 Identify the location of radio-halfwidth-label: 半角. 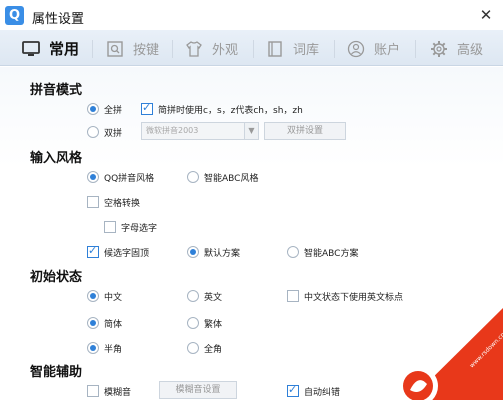
(113, 350).